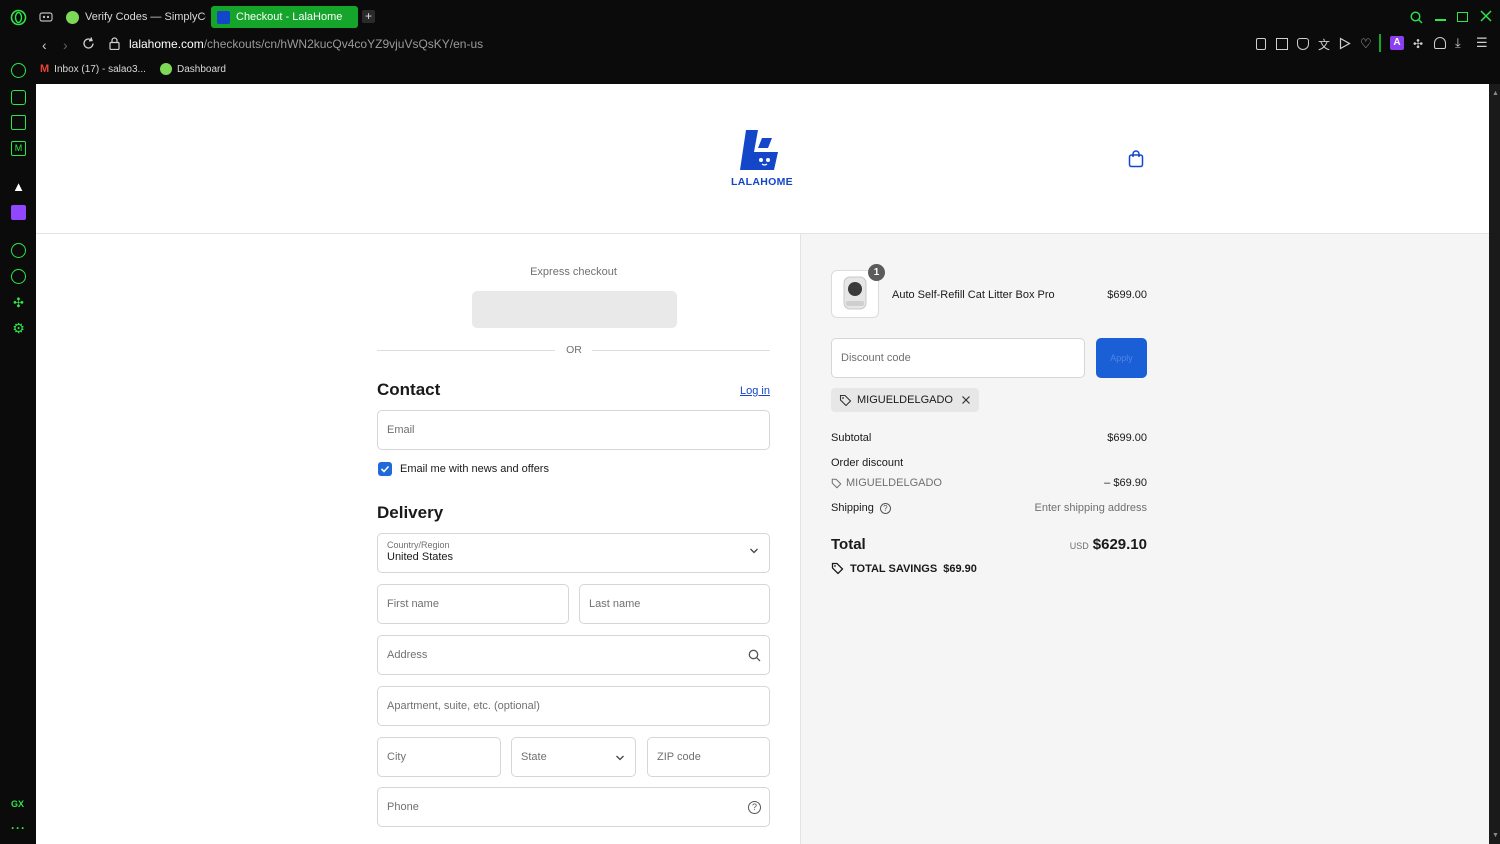 The width and height of the screenshot is (1500, 844). I want to click on flow-icon, so click(18, 70).